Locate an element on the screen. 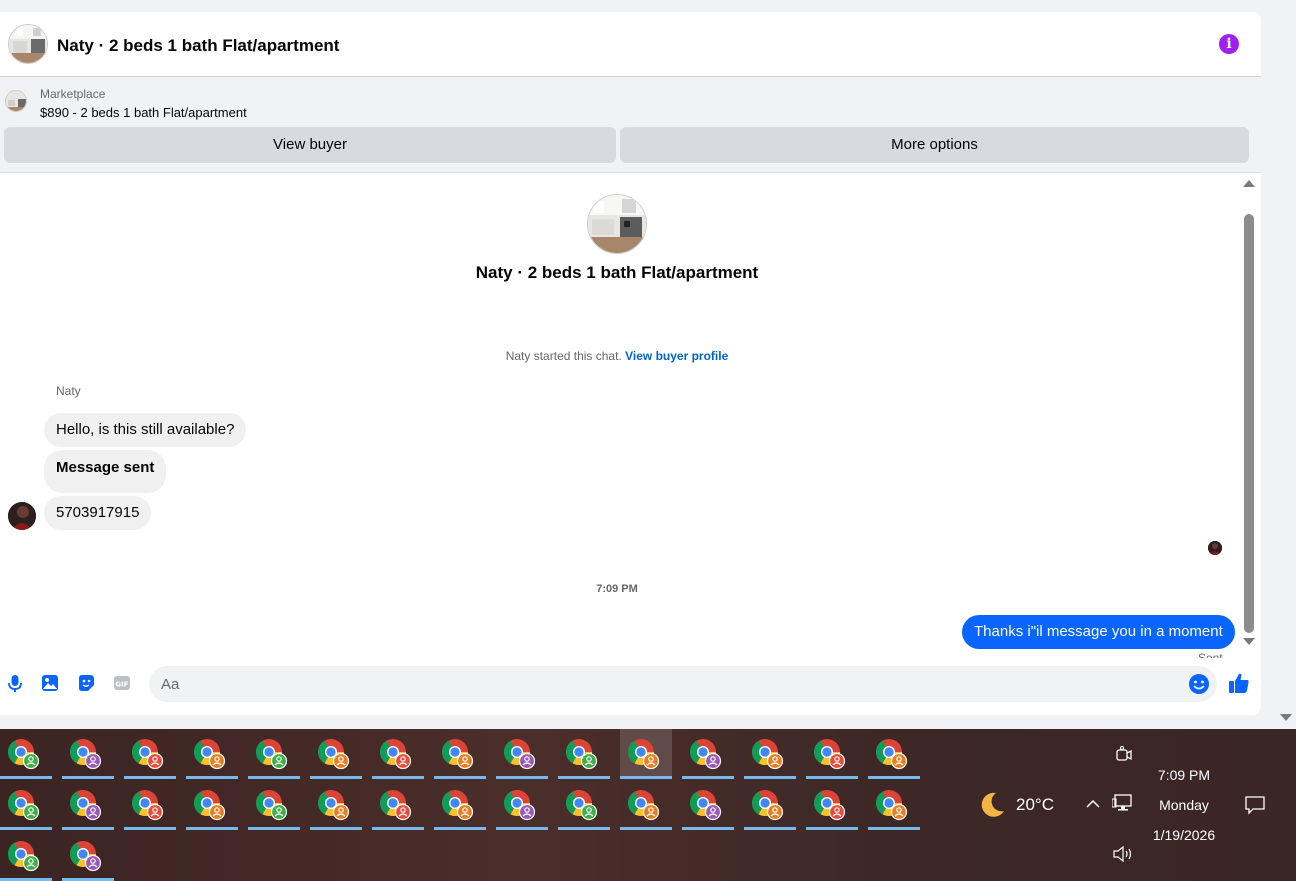  listing-thumbnail is located at coordinates (16, 101).